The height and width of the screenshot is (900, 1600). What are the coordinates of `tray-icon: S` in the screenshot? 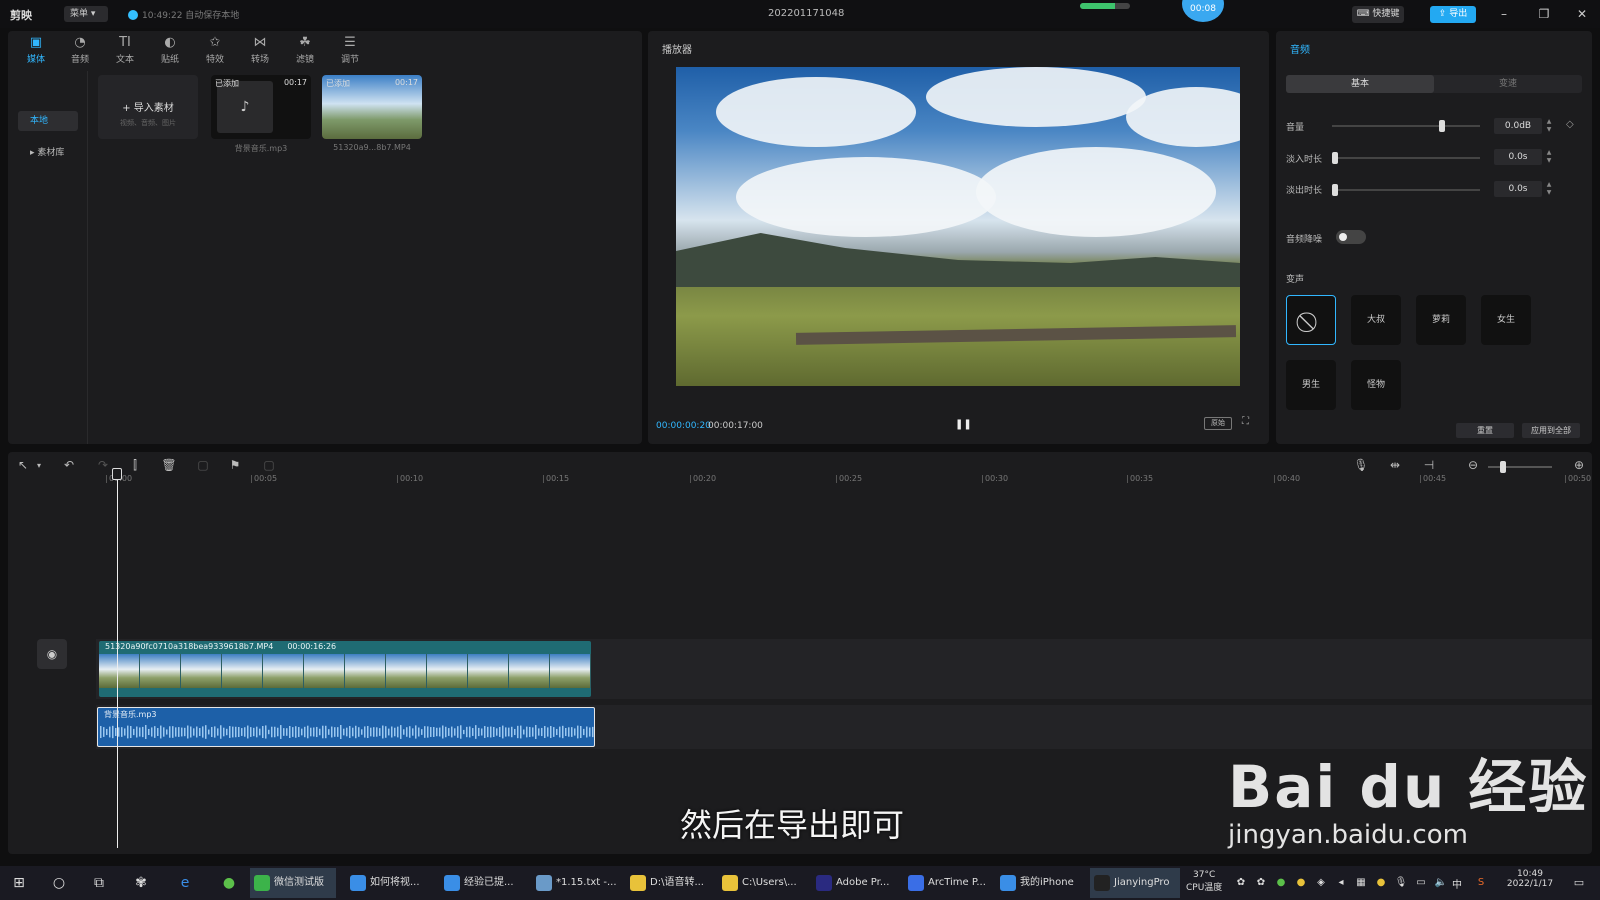 It's located at (1481, 883).